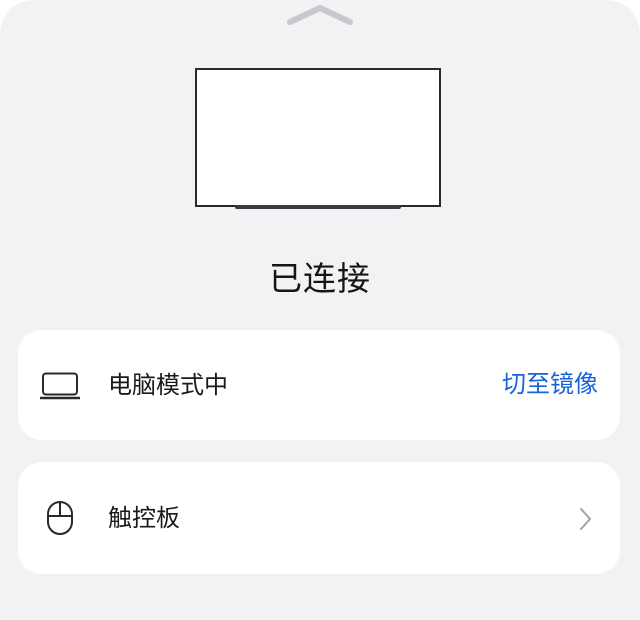  I want to click on computer-mode-label: 电脑模式中, so click(168, 385).